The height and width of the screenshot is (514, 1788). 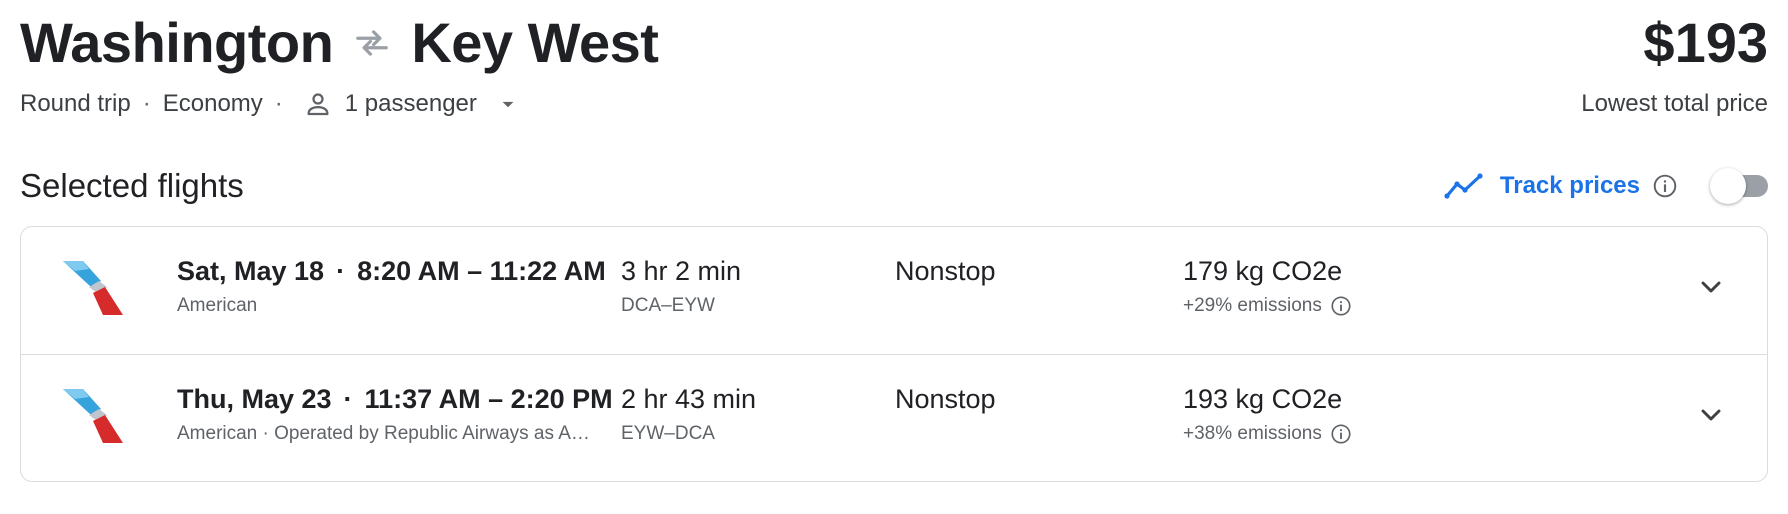 What do you see at coordinates (481, 271) in the screenshot?
I see `flight-time-range: 8:20 AM – 11:22 AM` at bounding box center [481, 271].